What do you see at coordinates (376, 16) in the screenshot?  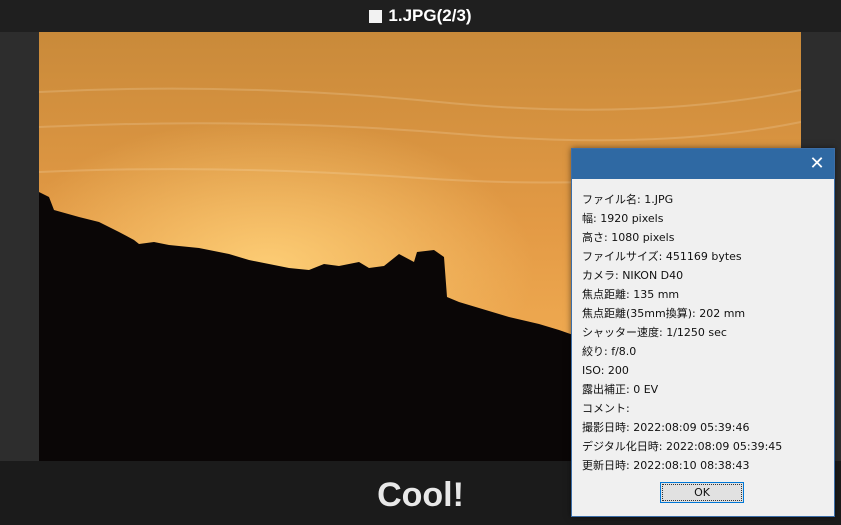 I see `square-icon` at bounding box center [376, 16].